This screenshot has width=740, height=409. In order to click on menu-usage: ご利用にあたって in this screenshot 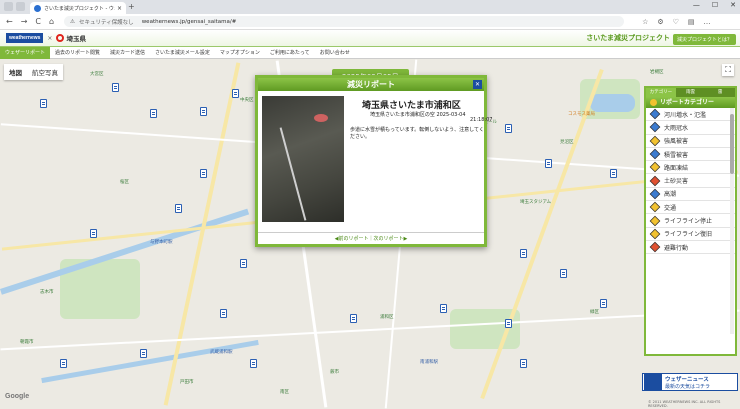, I will do `click(290, 52)`.